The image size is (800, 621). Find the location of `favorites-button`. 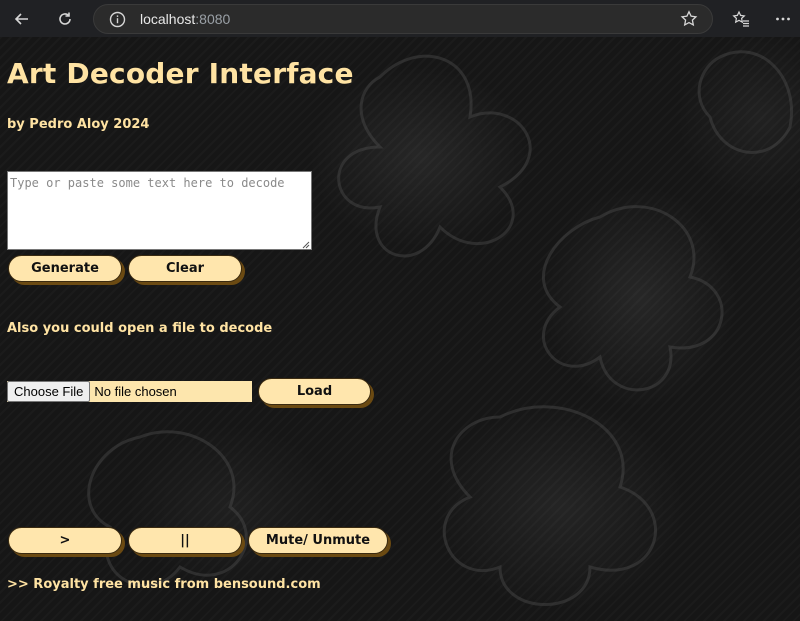

favorites-button is located at coordinates (741, 19).